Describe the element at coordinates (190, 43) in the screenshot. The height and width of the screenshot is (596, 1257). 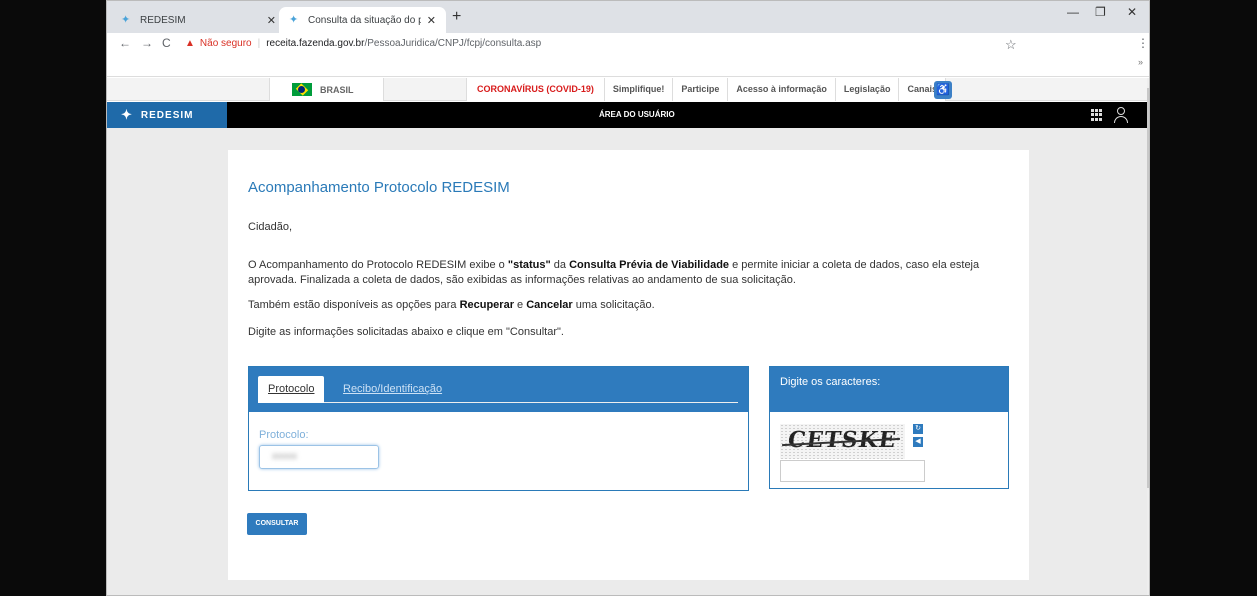
I see `warning-icon: ▲` at that location.